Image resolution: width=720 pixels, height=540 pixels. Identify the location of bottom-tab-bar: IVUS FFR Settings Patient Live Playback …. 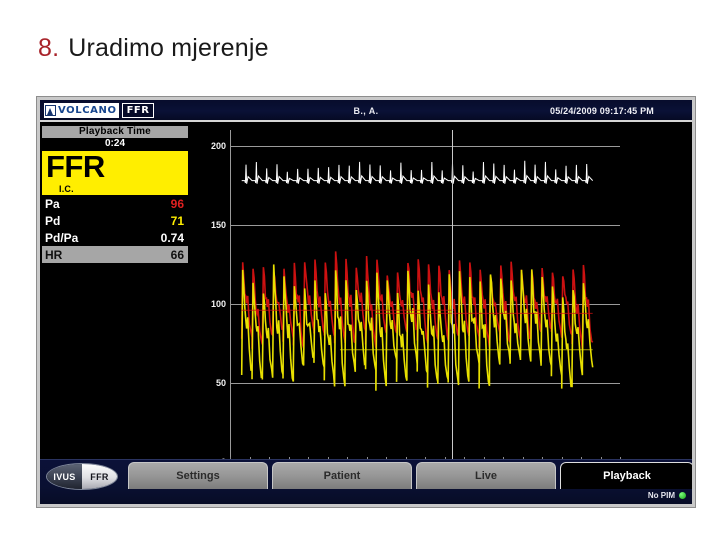
(366, 481).